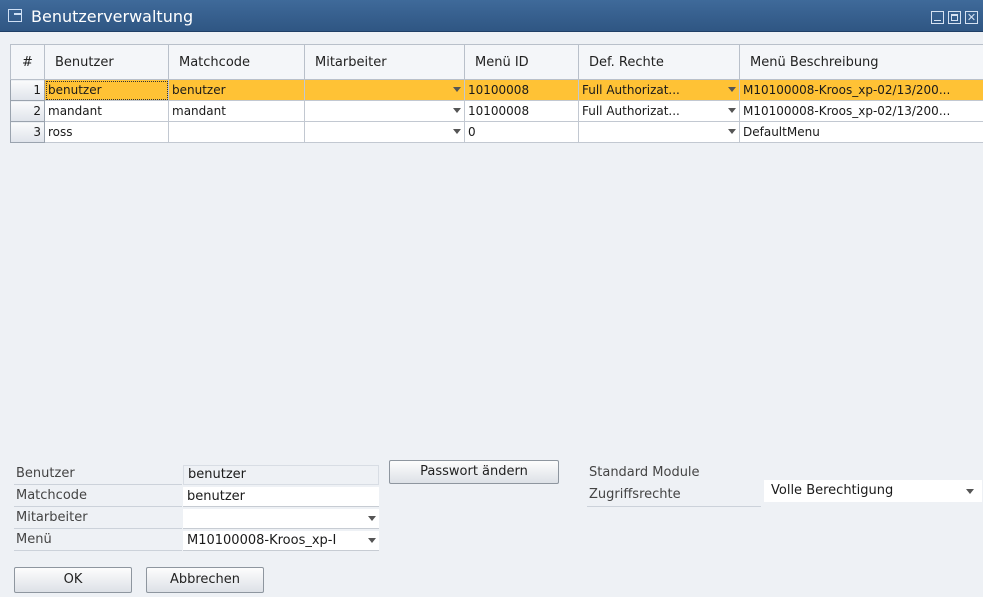 Image resolution: width=983 pixels, height=597 pixels. What do you see at coordinates (15, 15) in the screenshot?
I see `window-icon` at bounding box center [15, 15].